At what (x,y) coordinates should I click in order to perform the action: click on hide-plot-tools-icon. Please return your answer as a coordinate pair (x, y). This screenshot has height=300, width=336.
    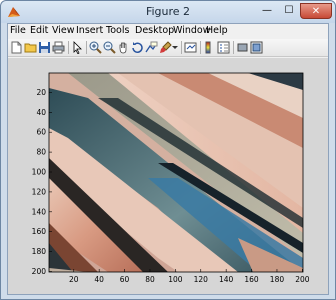
    Looking at the image, I should click on (242, 47).